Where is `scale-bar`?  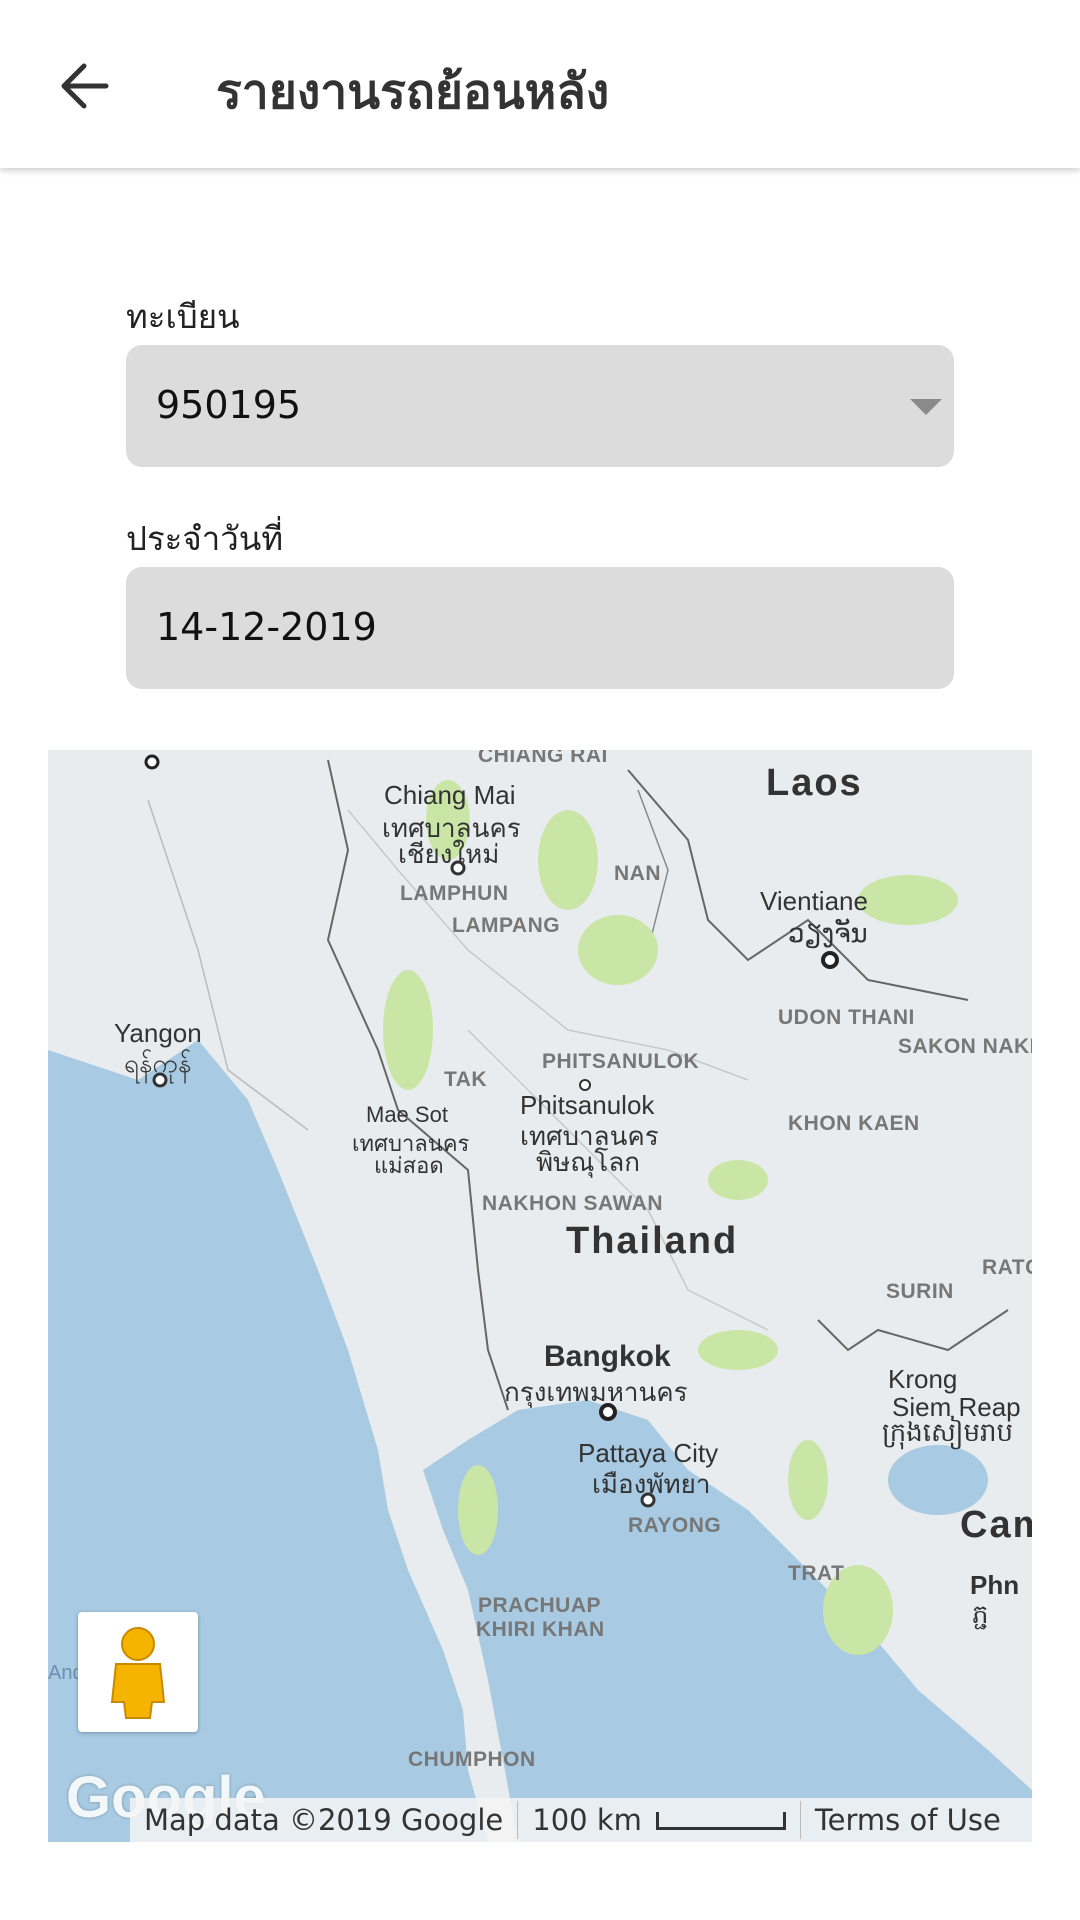 scale-bar is located at coordinates (720, 1821).